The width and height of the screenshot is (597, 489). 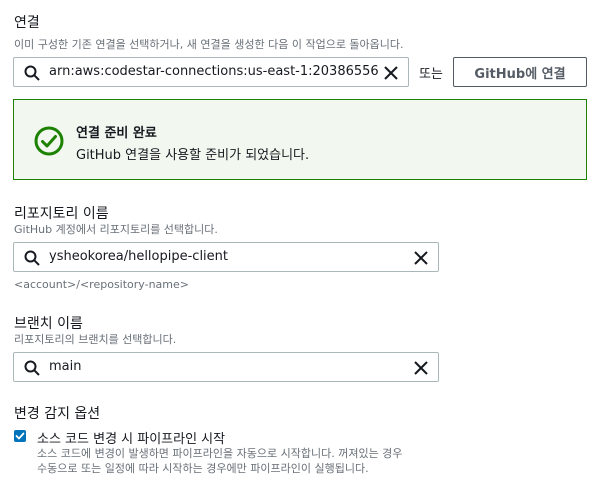 I want to click on branch-field: main, so click(x=226, y=367).